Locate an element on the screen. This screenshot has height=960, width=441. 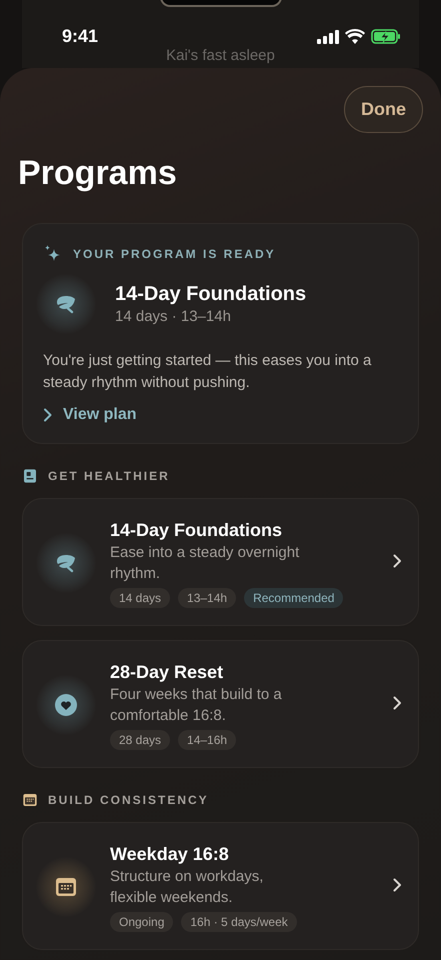
program-meta: 14 days · 13–14h is located at coordinates (173, 317).